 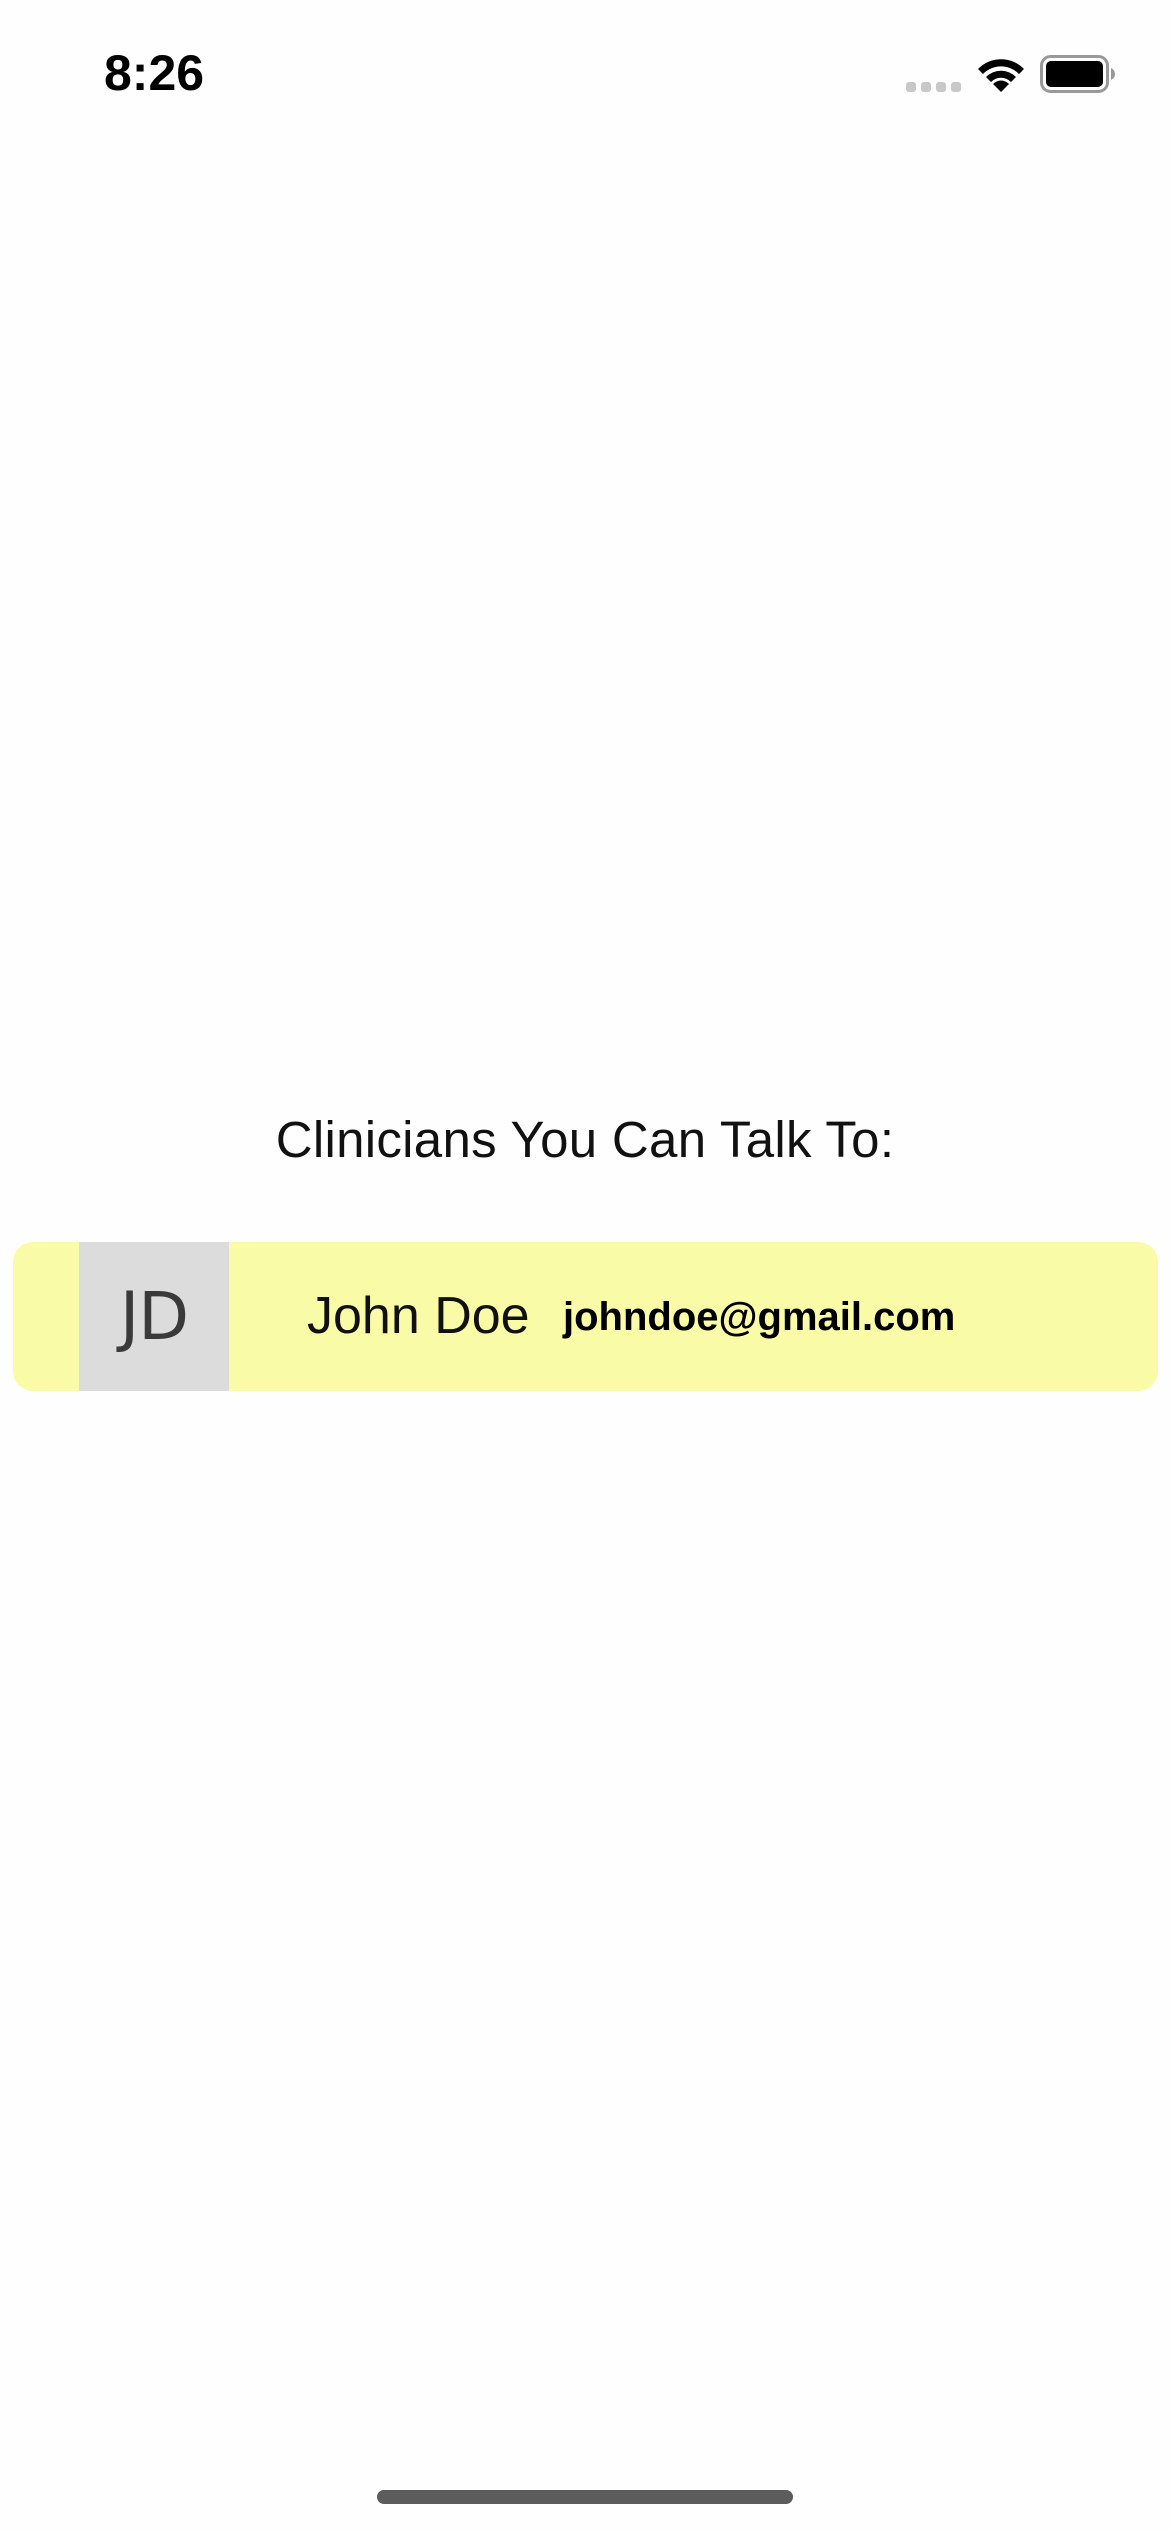 I want to click on avatar: JD, so click(x=154, y=1316).